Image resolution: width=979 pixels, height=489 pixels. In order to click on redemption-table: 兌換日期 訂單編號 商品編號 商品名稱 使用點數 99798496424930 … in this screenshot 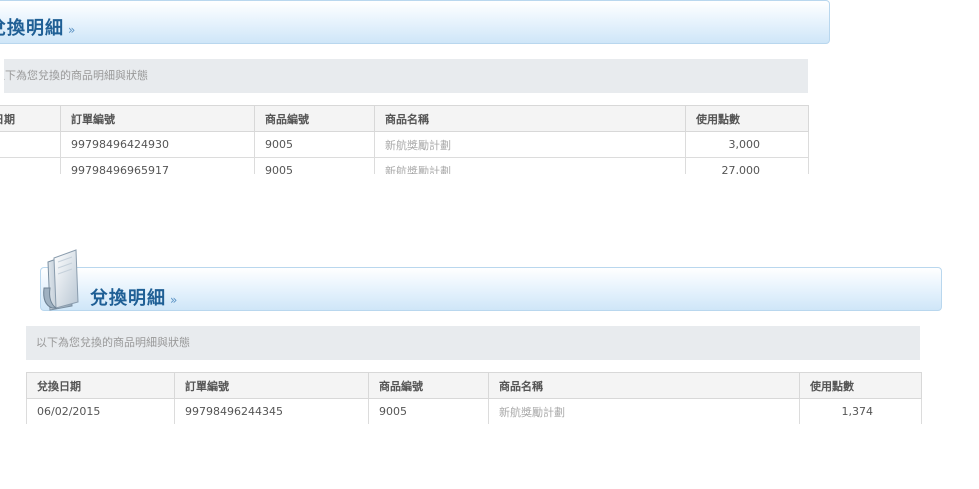, I will do `click(404, 139)`.